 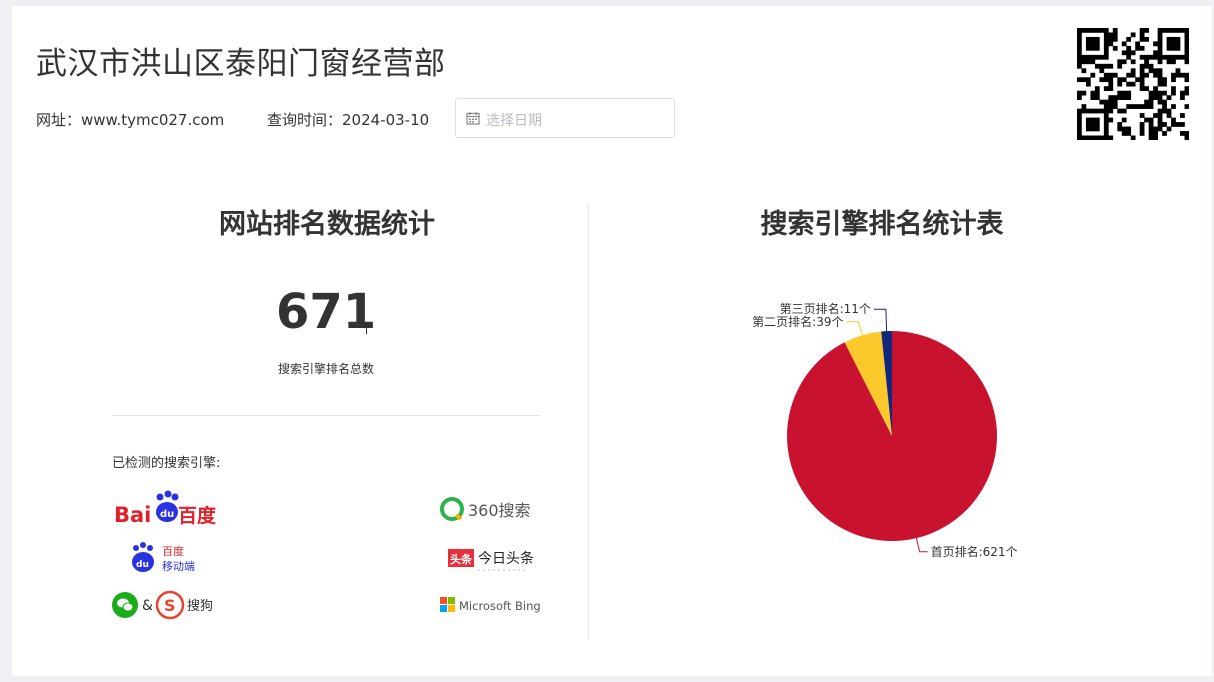 What do you see at coordinates (447, 604) in the screenshot?
I see `microsoft-icon` at bounding box center [447, 604].